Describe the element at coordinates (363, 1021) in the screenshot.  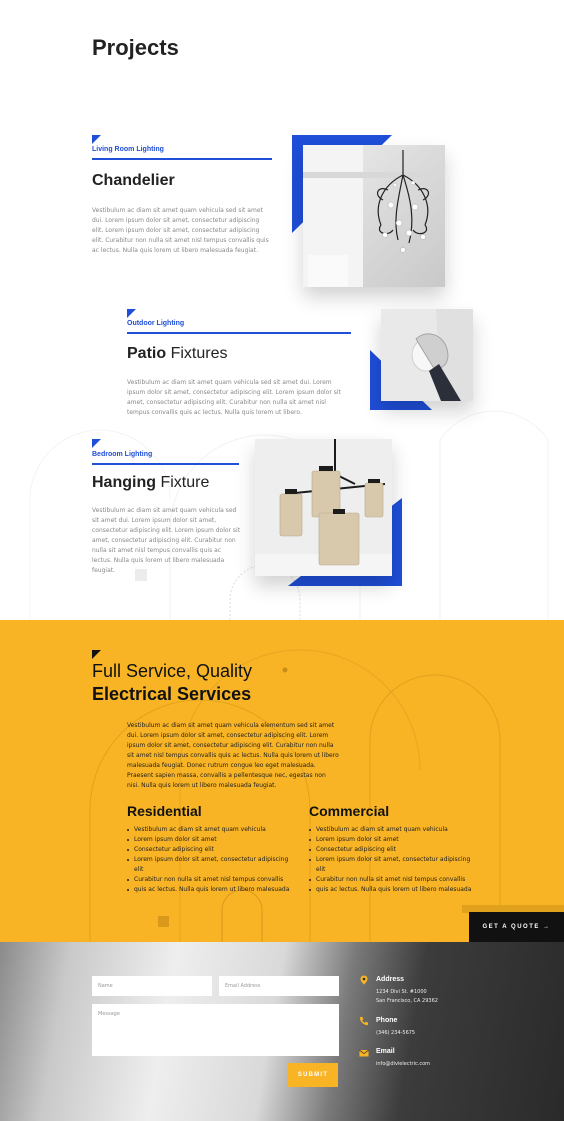
I see `phone-icon` at that location.